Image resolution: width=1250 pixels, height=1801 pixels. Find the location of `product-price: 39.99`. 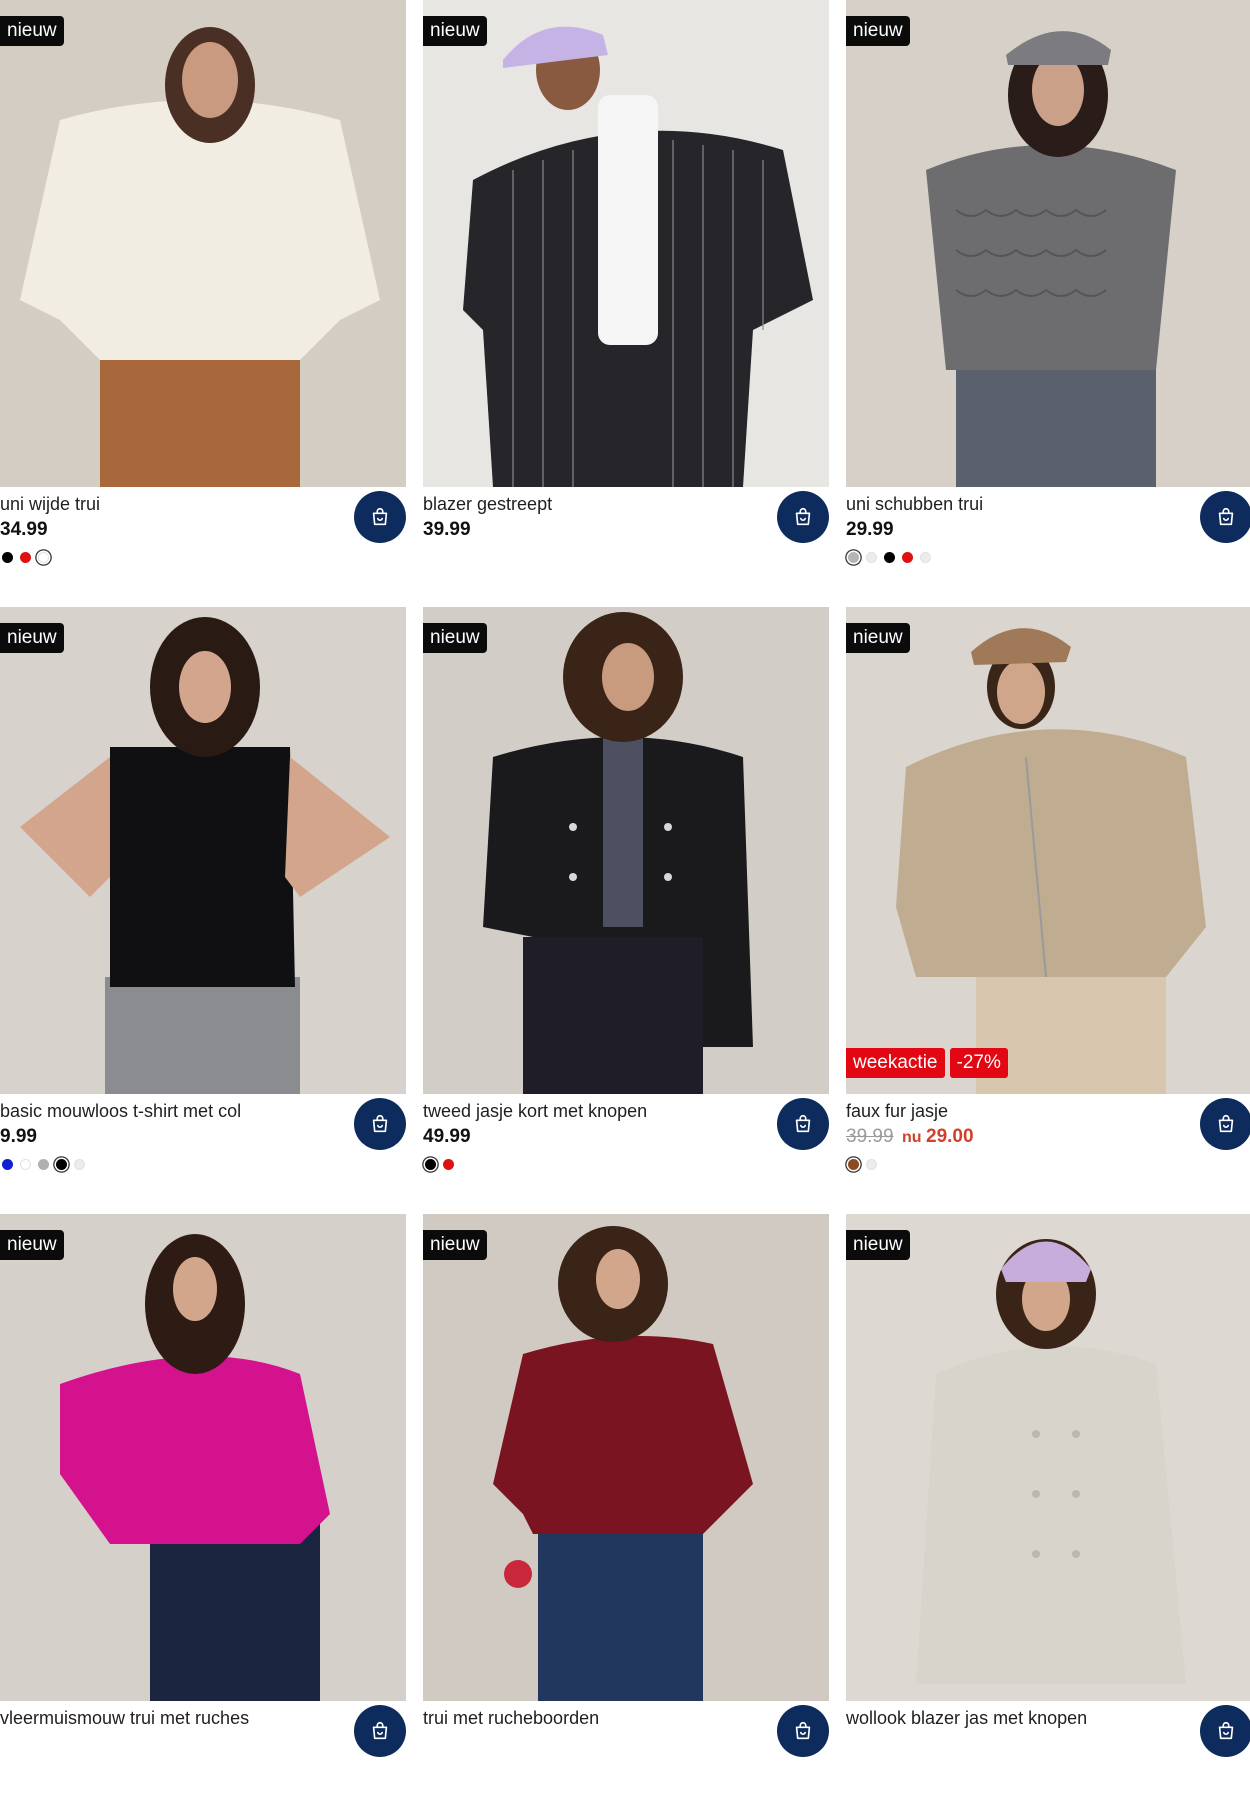

product-price: 39.99 is located at coordinates (447, 529).